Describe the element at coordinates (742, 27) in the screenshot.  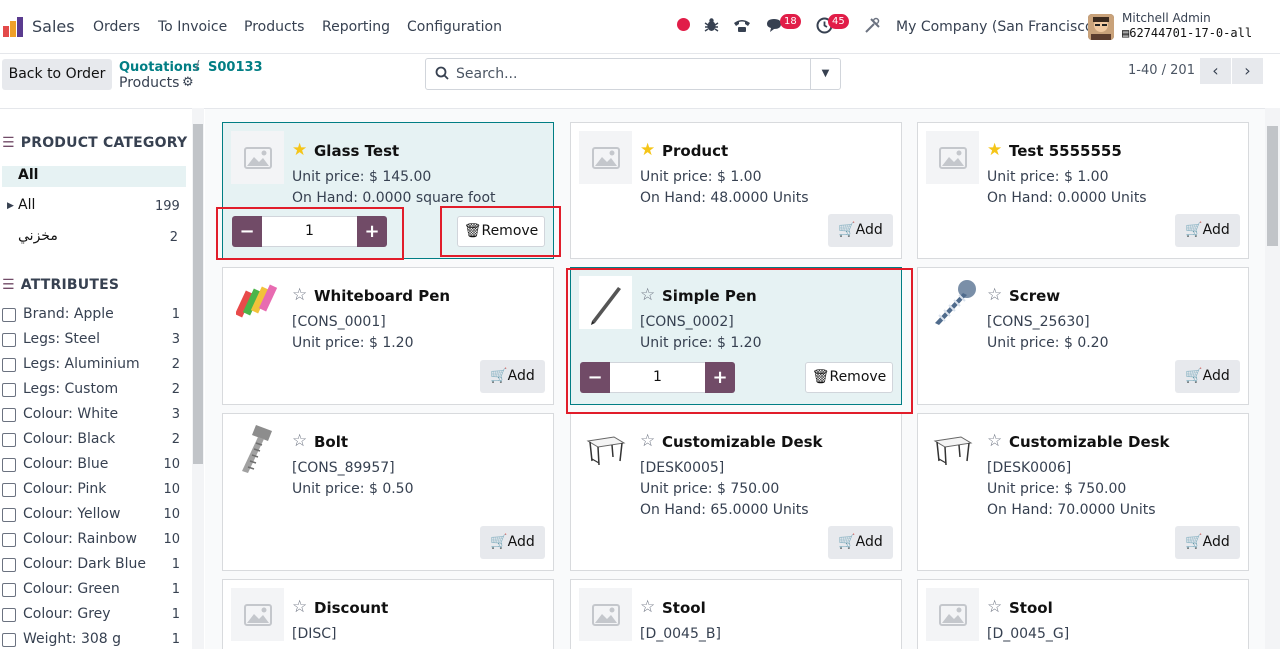
I see `phone-icon` at that location.